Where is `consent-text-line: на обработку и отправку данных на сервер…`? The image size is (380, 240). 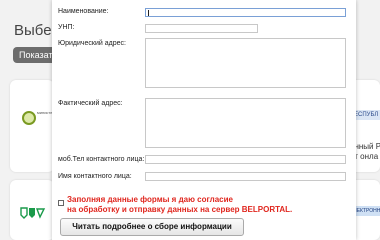
consent-text-line: на обработку и отправку данных на сервер… is located at coordinates (180, 209).